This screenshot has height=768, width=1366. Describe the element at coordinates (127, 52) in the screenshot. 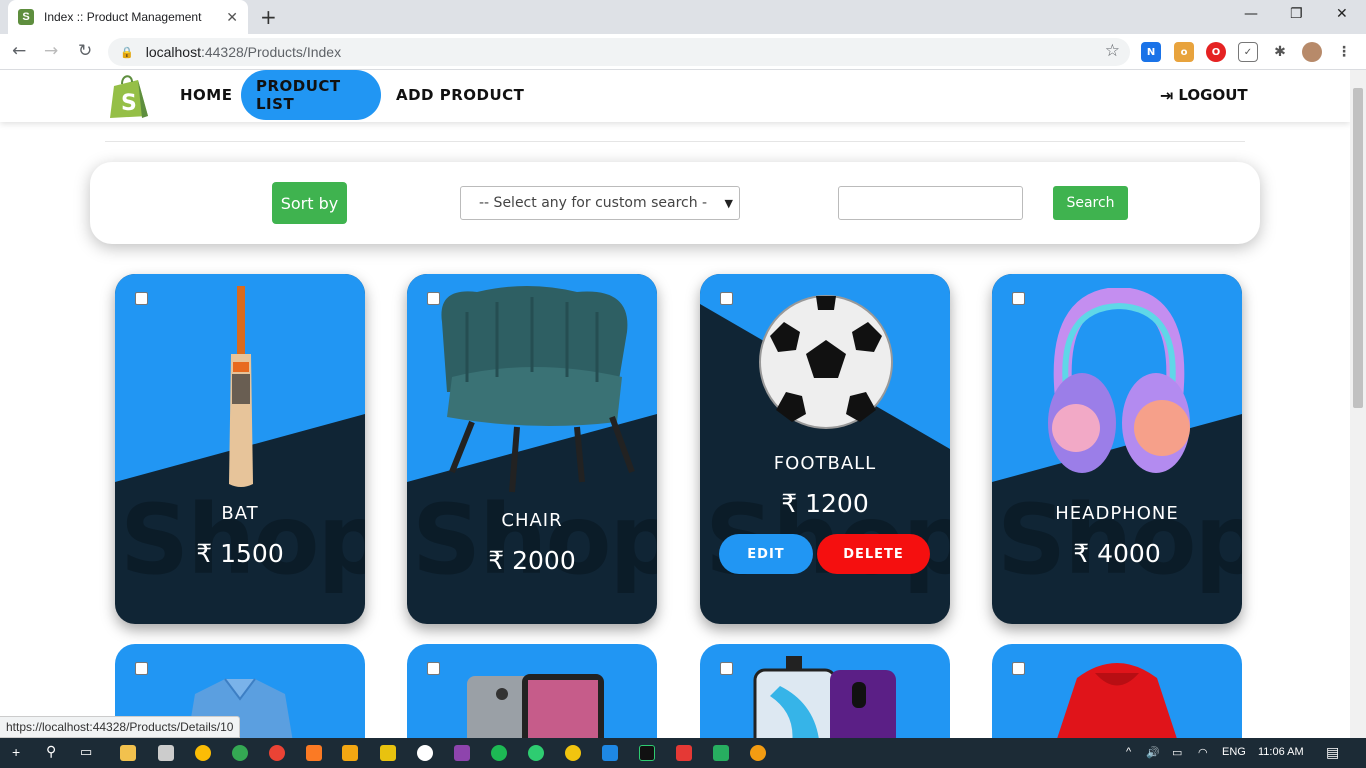

I see `lock-icon: 🔒` at that location.